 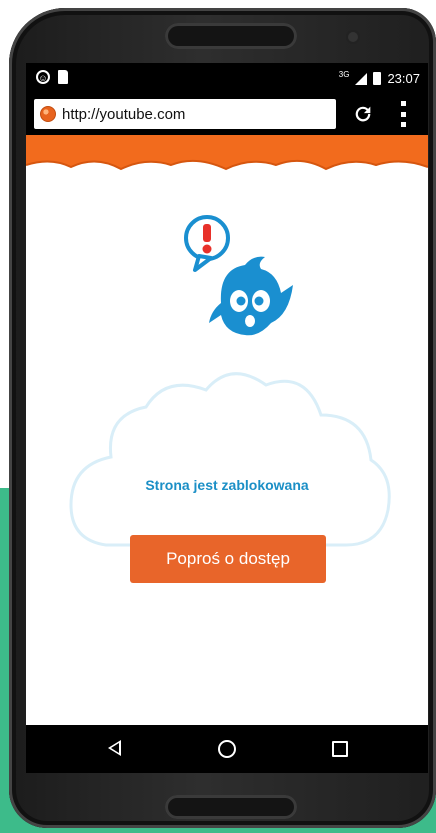 What do you see at coordinates (231, 807) in the screenshot?
I see `bottom-speaker` at bounding box center [231, 807].